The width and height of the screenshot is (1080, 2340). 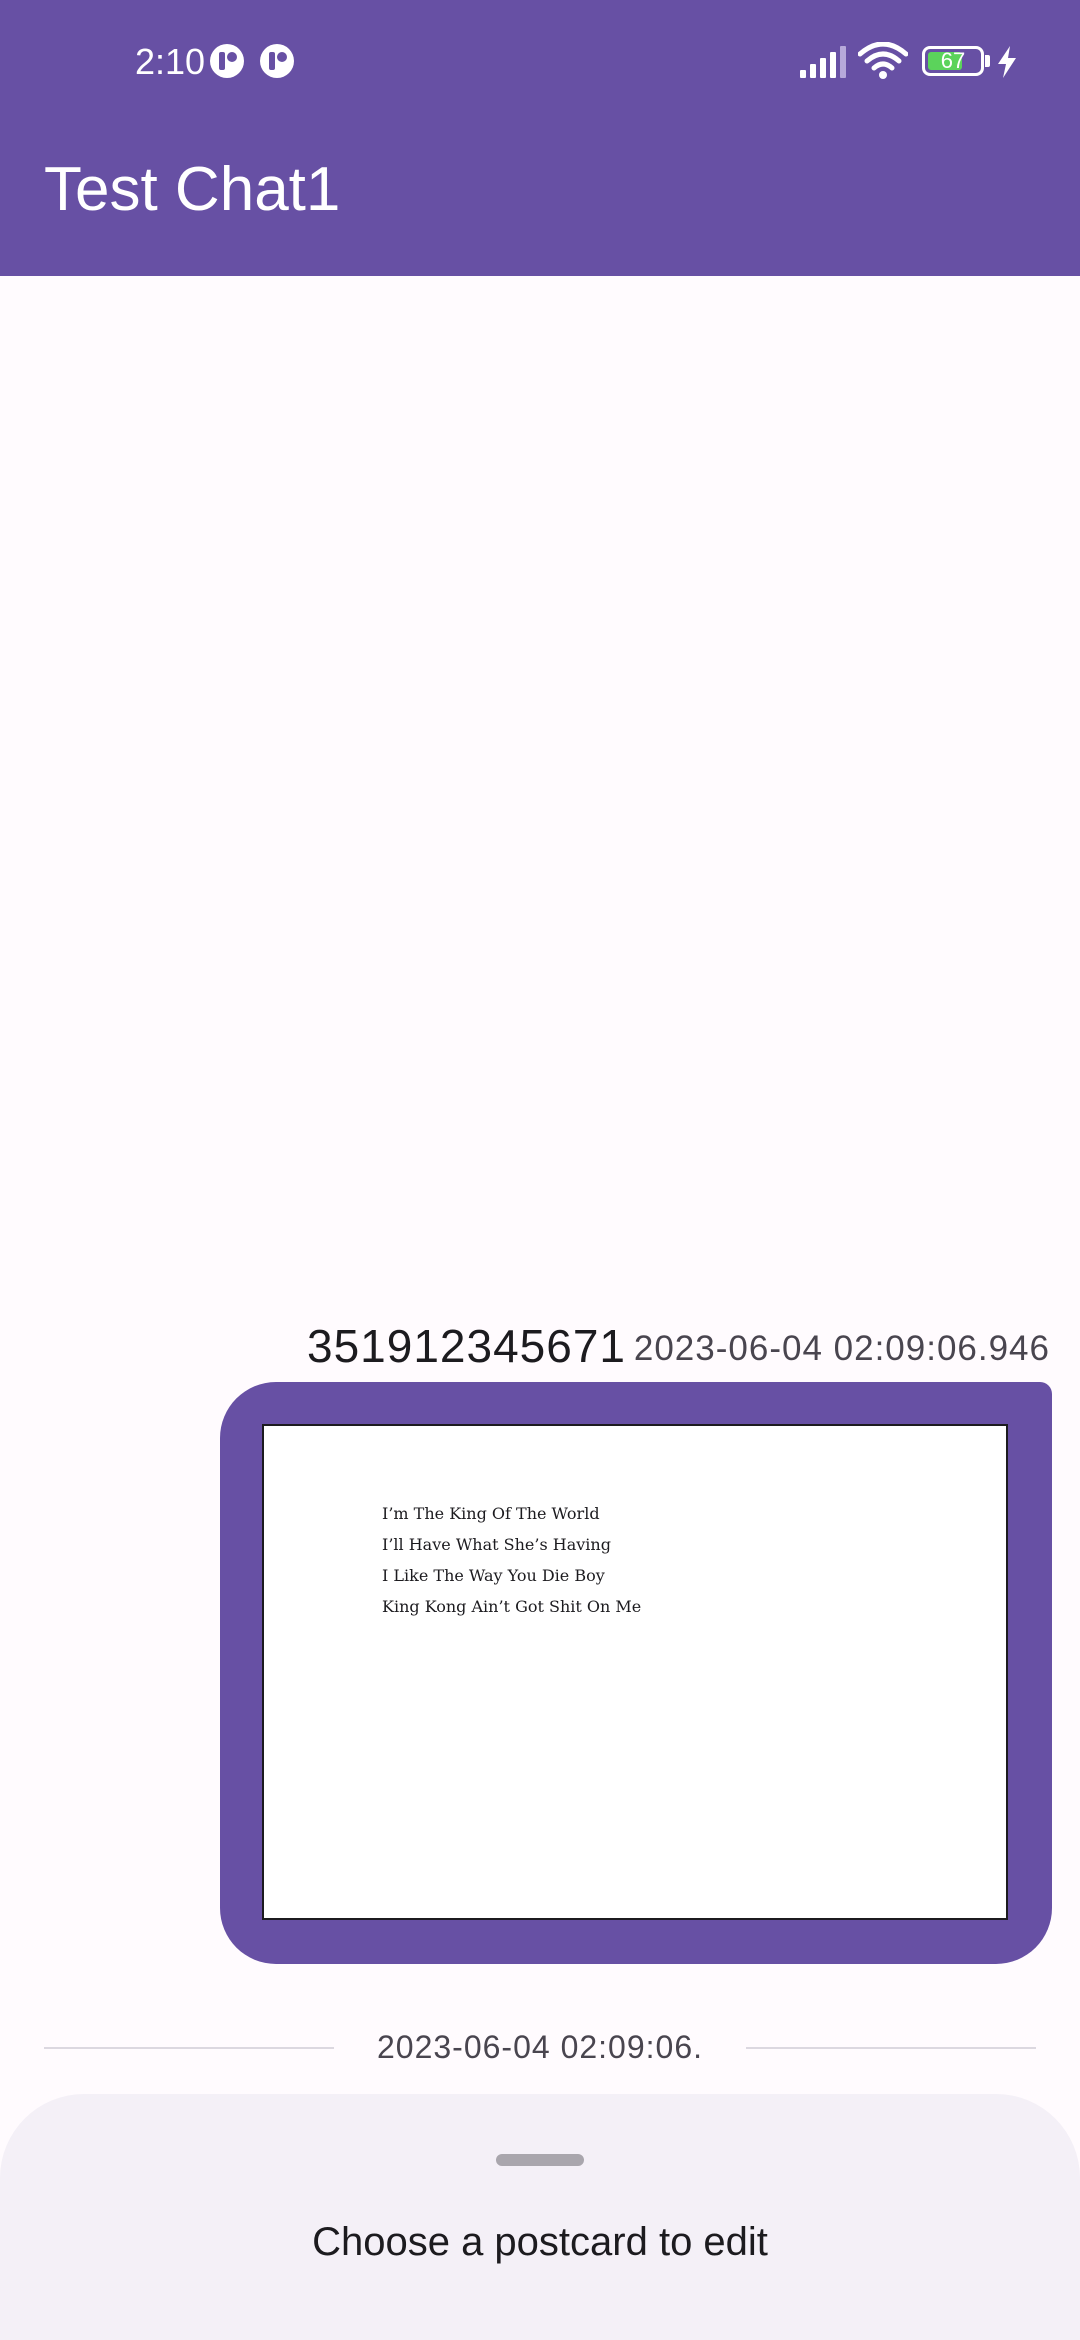 What do you see at coordinates (883, 60) in the screenshot?
I see `wifi-icon` at bounding box center [883, 60].